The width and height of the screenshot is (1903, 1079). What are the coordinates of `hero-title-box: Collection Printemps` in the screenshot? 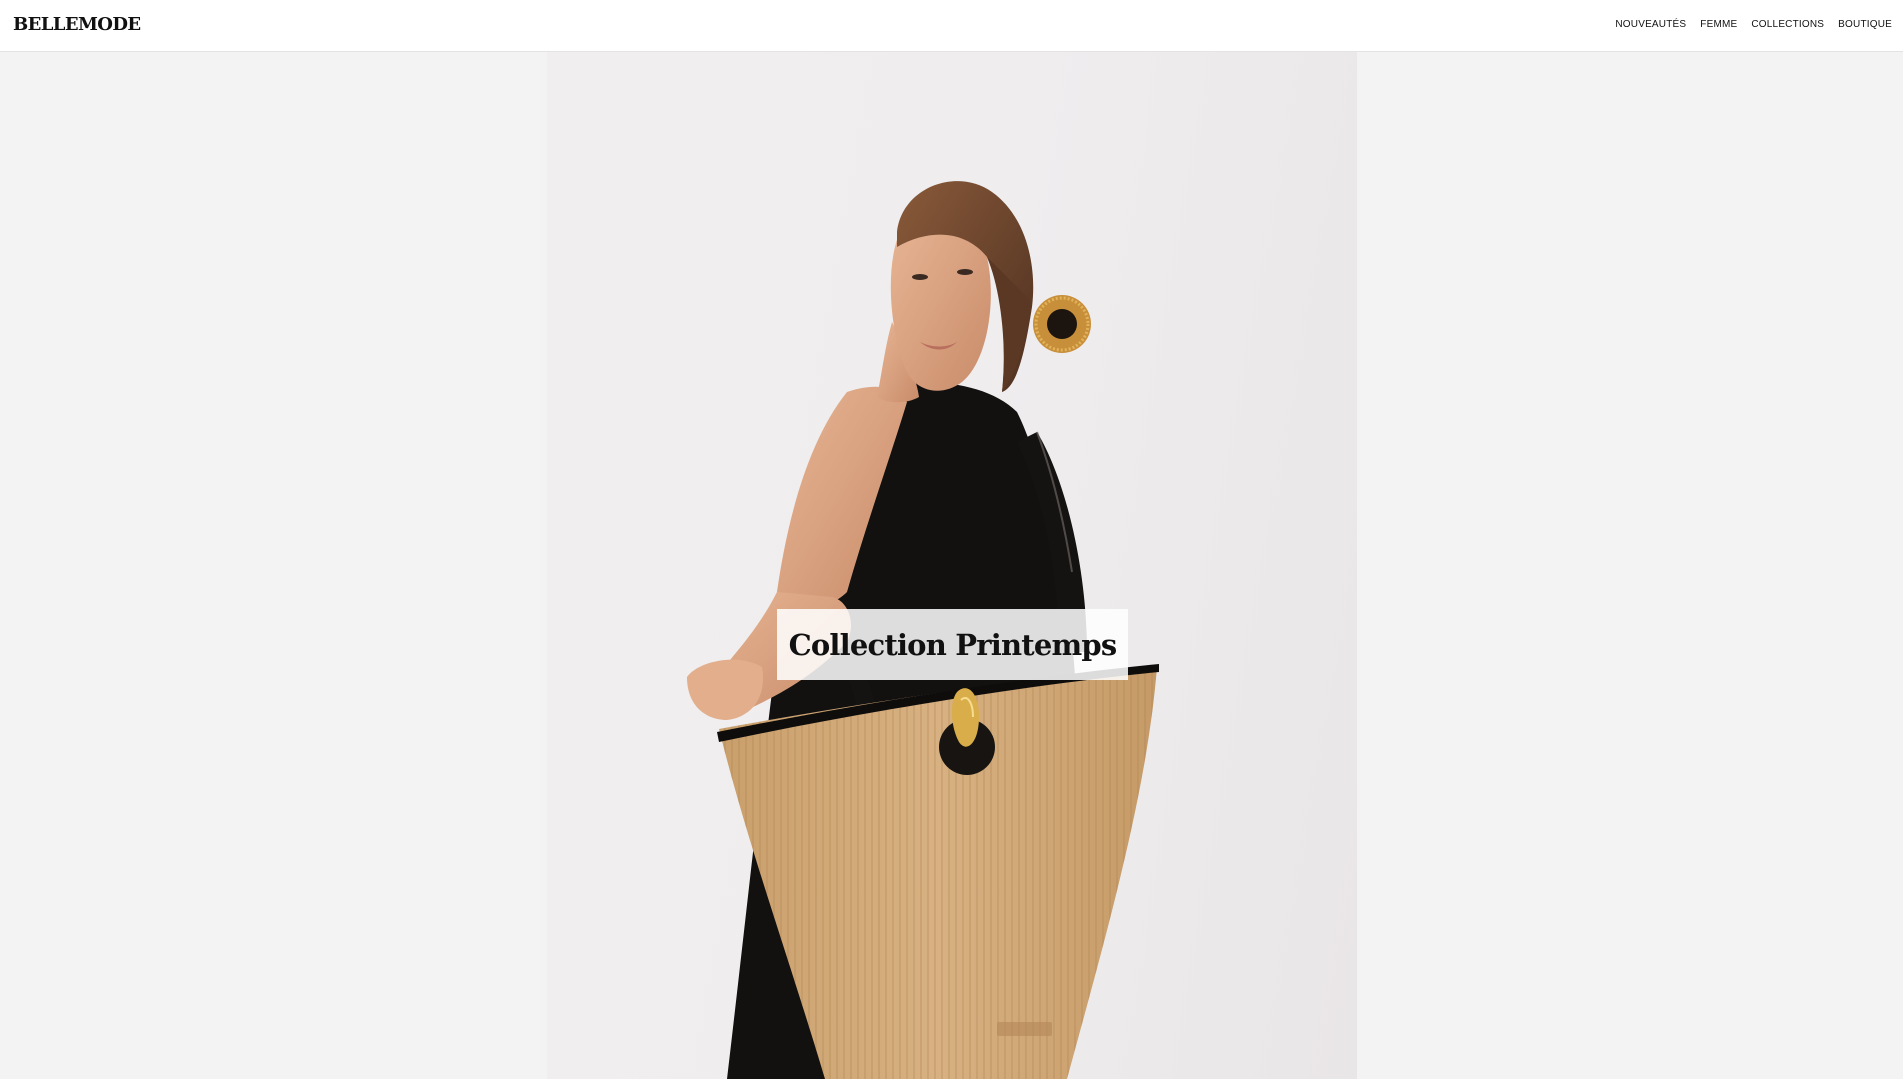 It's located at (952, 644).